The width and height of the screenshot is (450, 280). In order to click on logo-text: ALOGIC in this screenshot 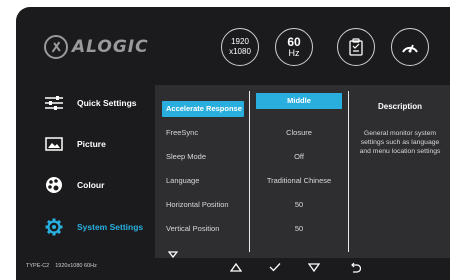, I will do `click(110, 47)`.